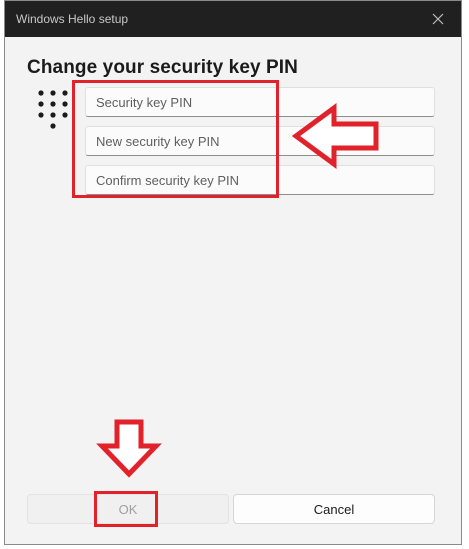 The width and height of the screenshot is (469, 549). I want to click on red-arrow-down-icon, so click(129, 448).